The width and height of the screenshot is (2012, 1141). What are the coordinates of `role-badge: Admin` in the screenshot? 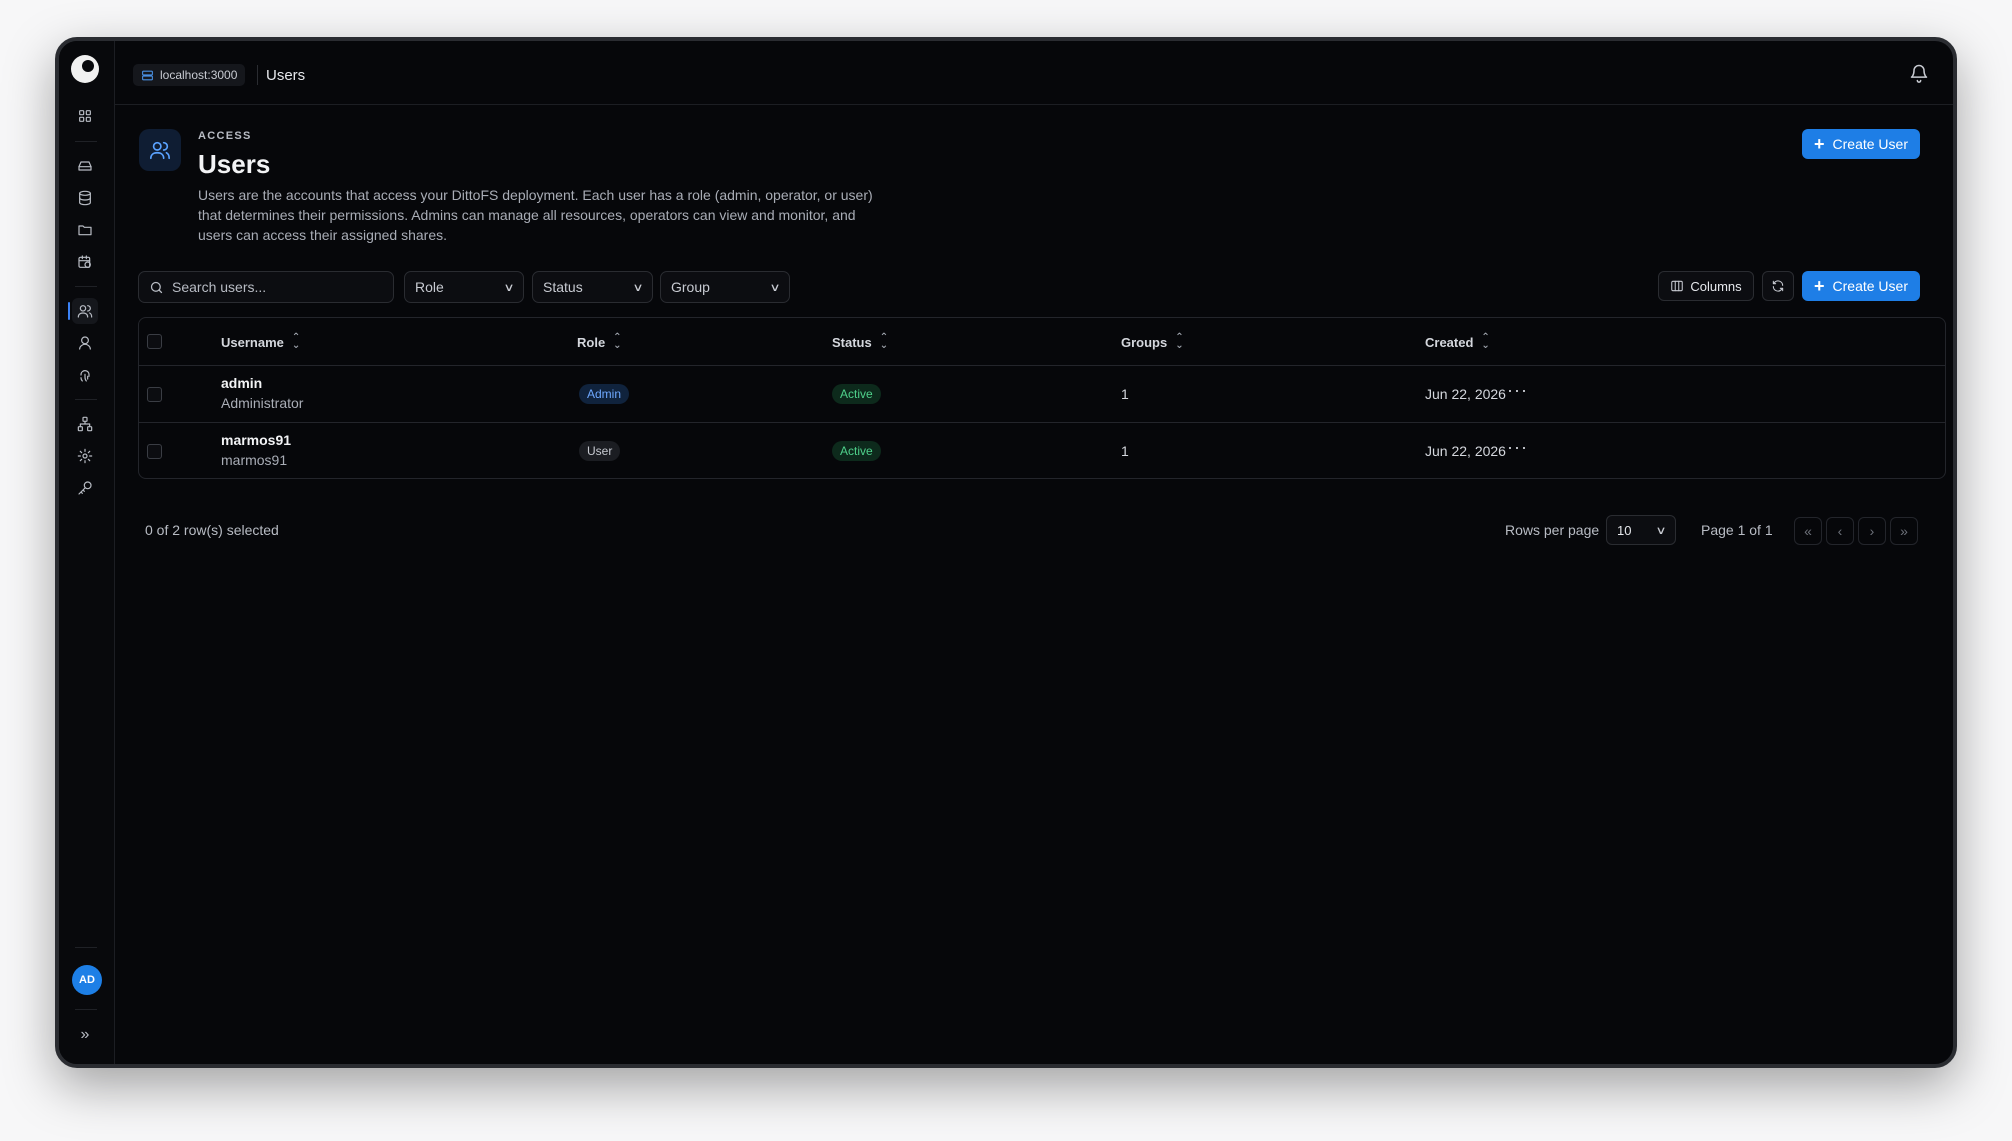 It's located at (604, 394).